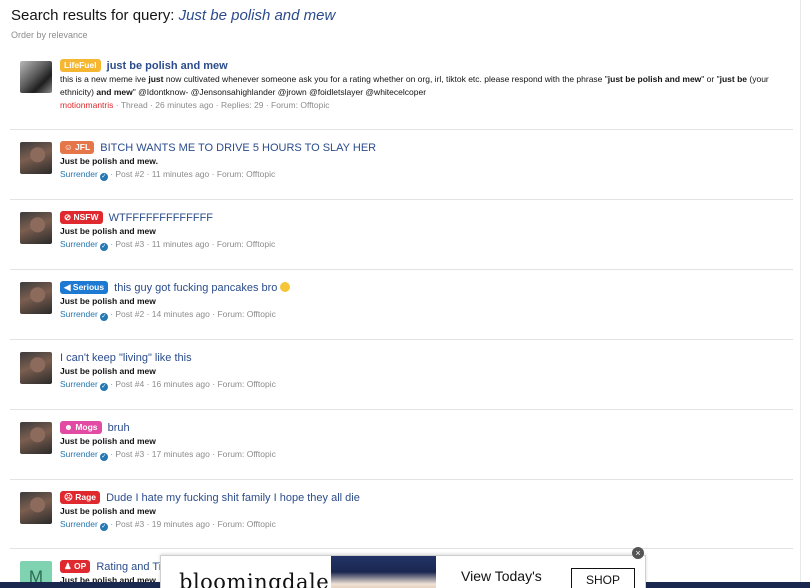  Describe the element at coordinates (84, 287) in the screenshot. I see `prefix-badge-serious: ◀ Serious` at that location.